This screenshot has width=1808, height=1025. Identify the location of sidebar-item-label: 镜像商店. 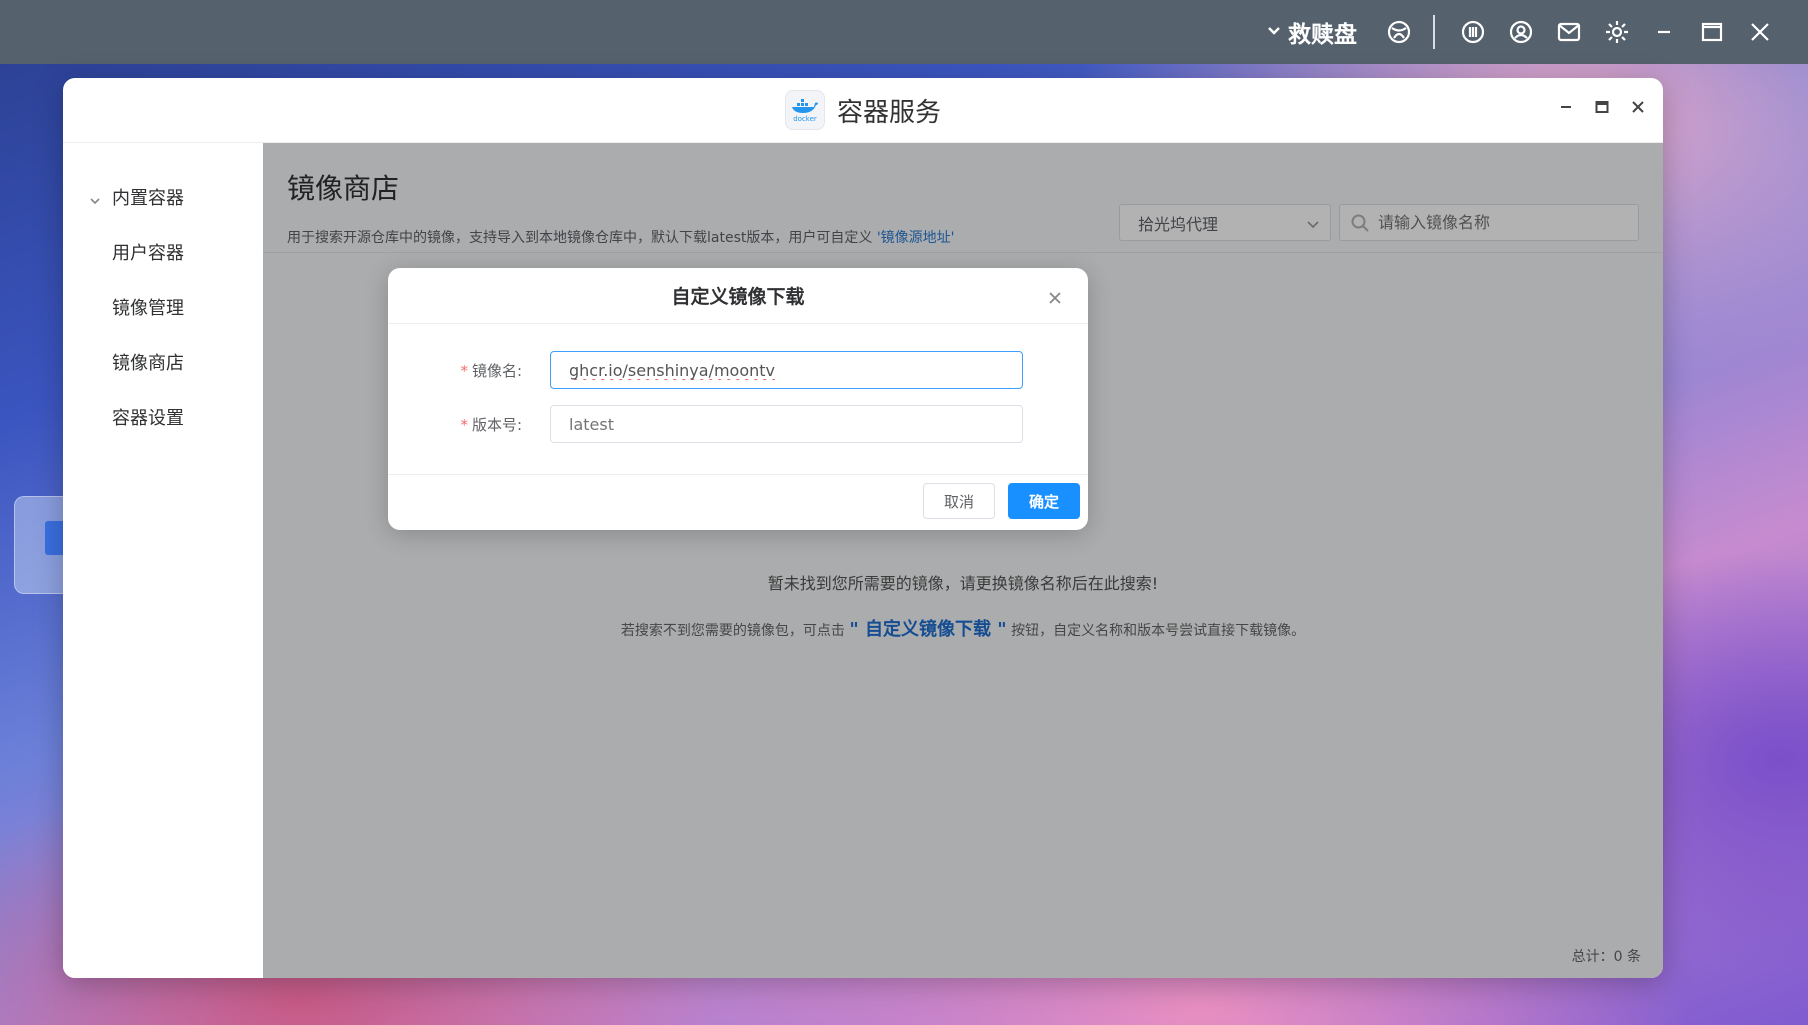
(148, 363).